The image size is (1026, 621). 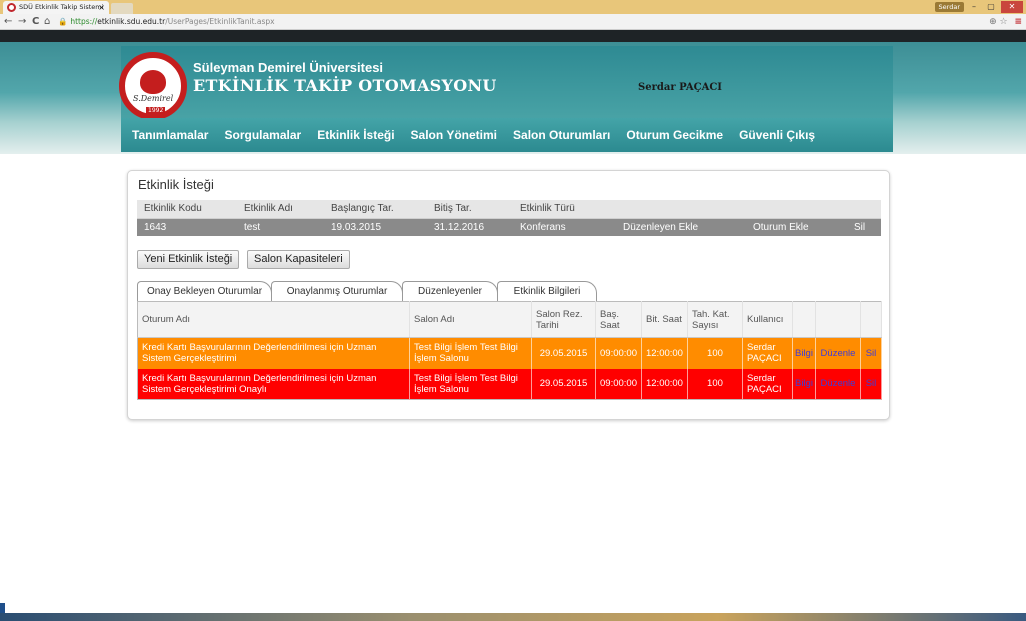 What do you see at coordinates (280, 227) in the screenshot?
I see `event-name: test` at bounding box center [280, 227].